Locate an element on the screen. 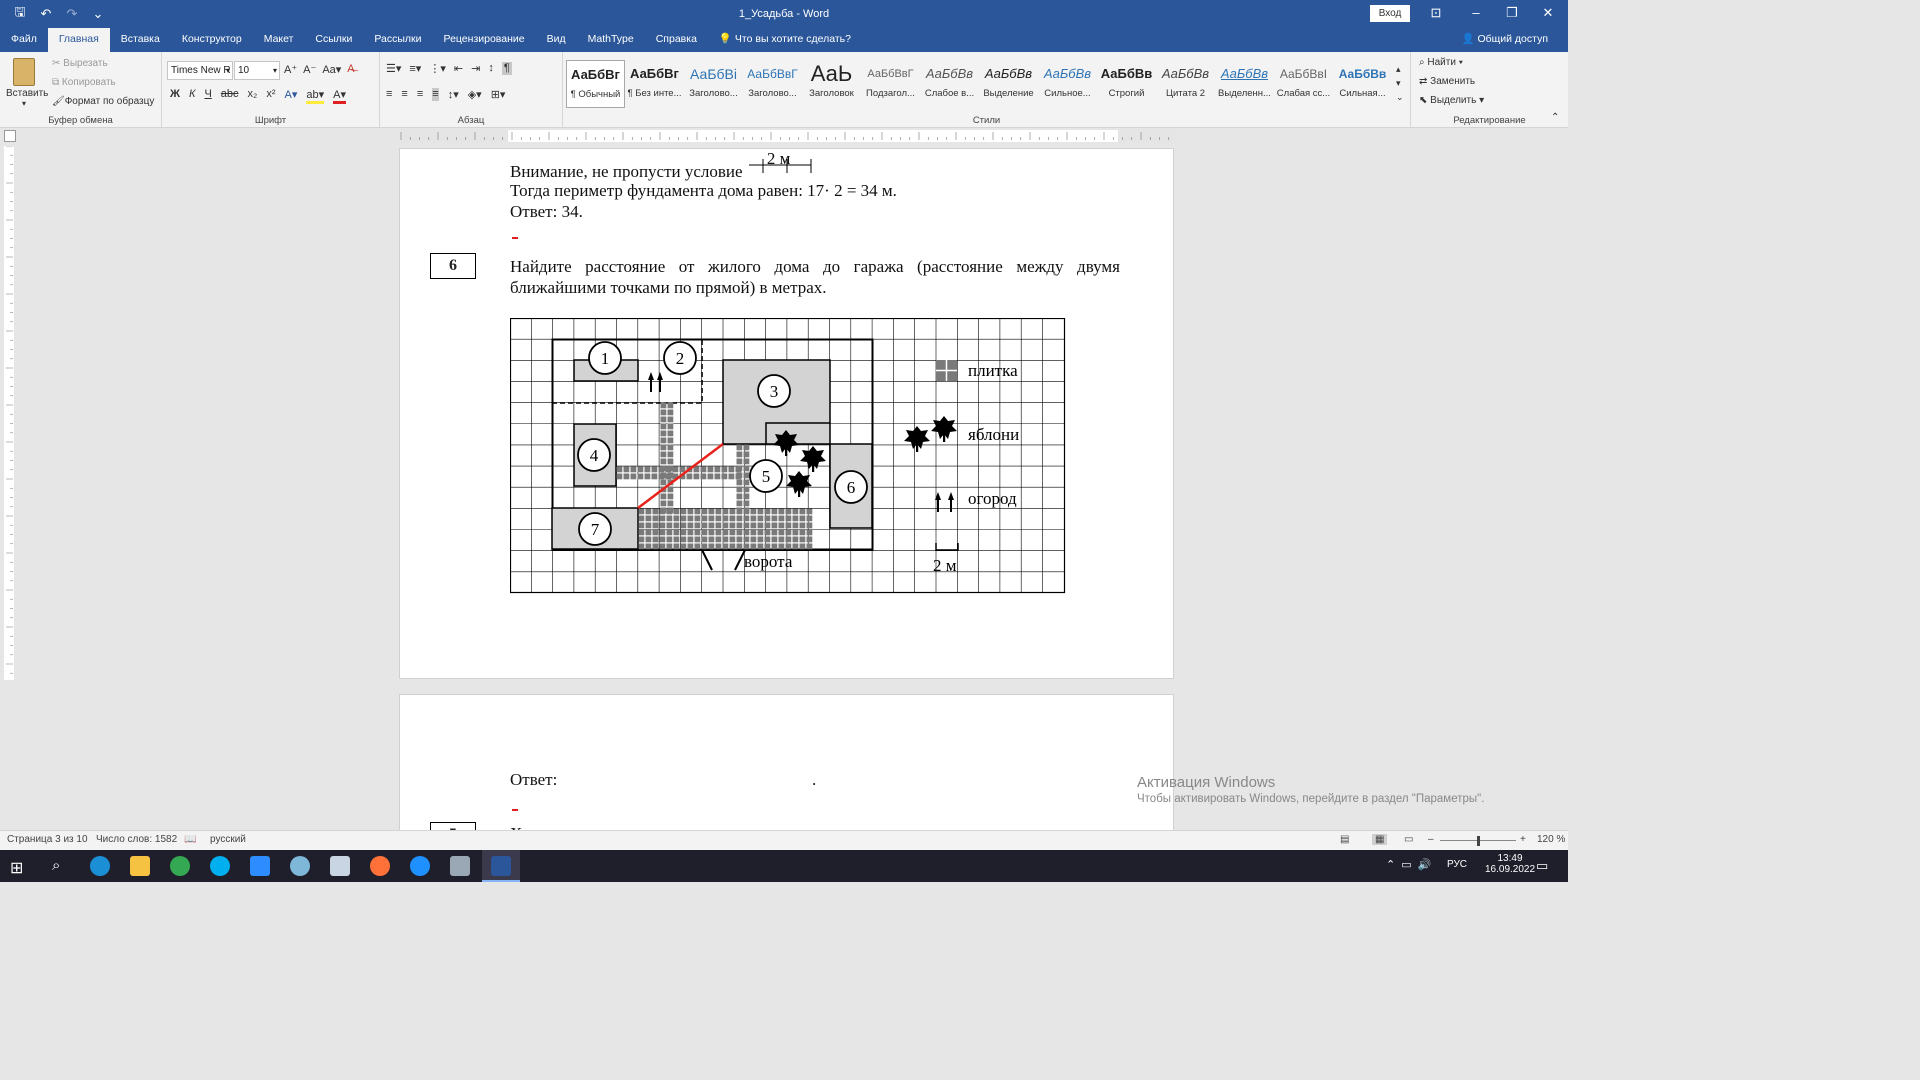  tab-design: Конструктор is located at coordinates (212, 40).